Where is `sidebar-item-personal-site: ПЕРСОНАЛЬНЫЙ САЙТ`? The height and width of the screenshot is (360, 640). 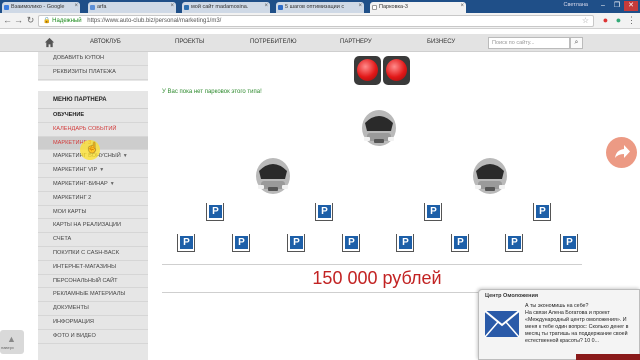
sidebar-item-personal-site: ПЕРСОНАЛЬНЫЙ САЙТ is located at coordinates (93, 282).